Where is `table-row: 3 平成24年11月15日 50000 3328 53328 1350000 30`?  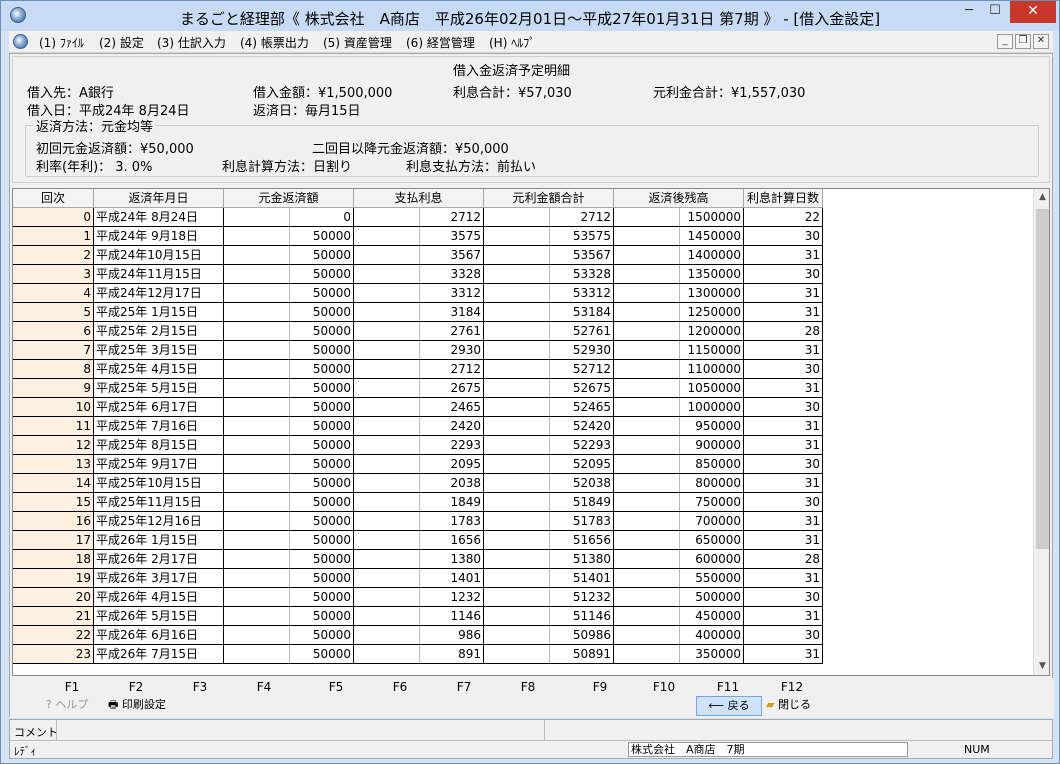 table-row: 3 平成24年11月15日 50000 3328 53328 1350000 30 is located at coordinates (418, 274).